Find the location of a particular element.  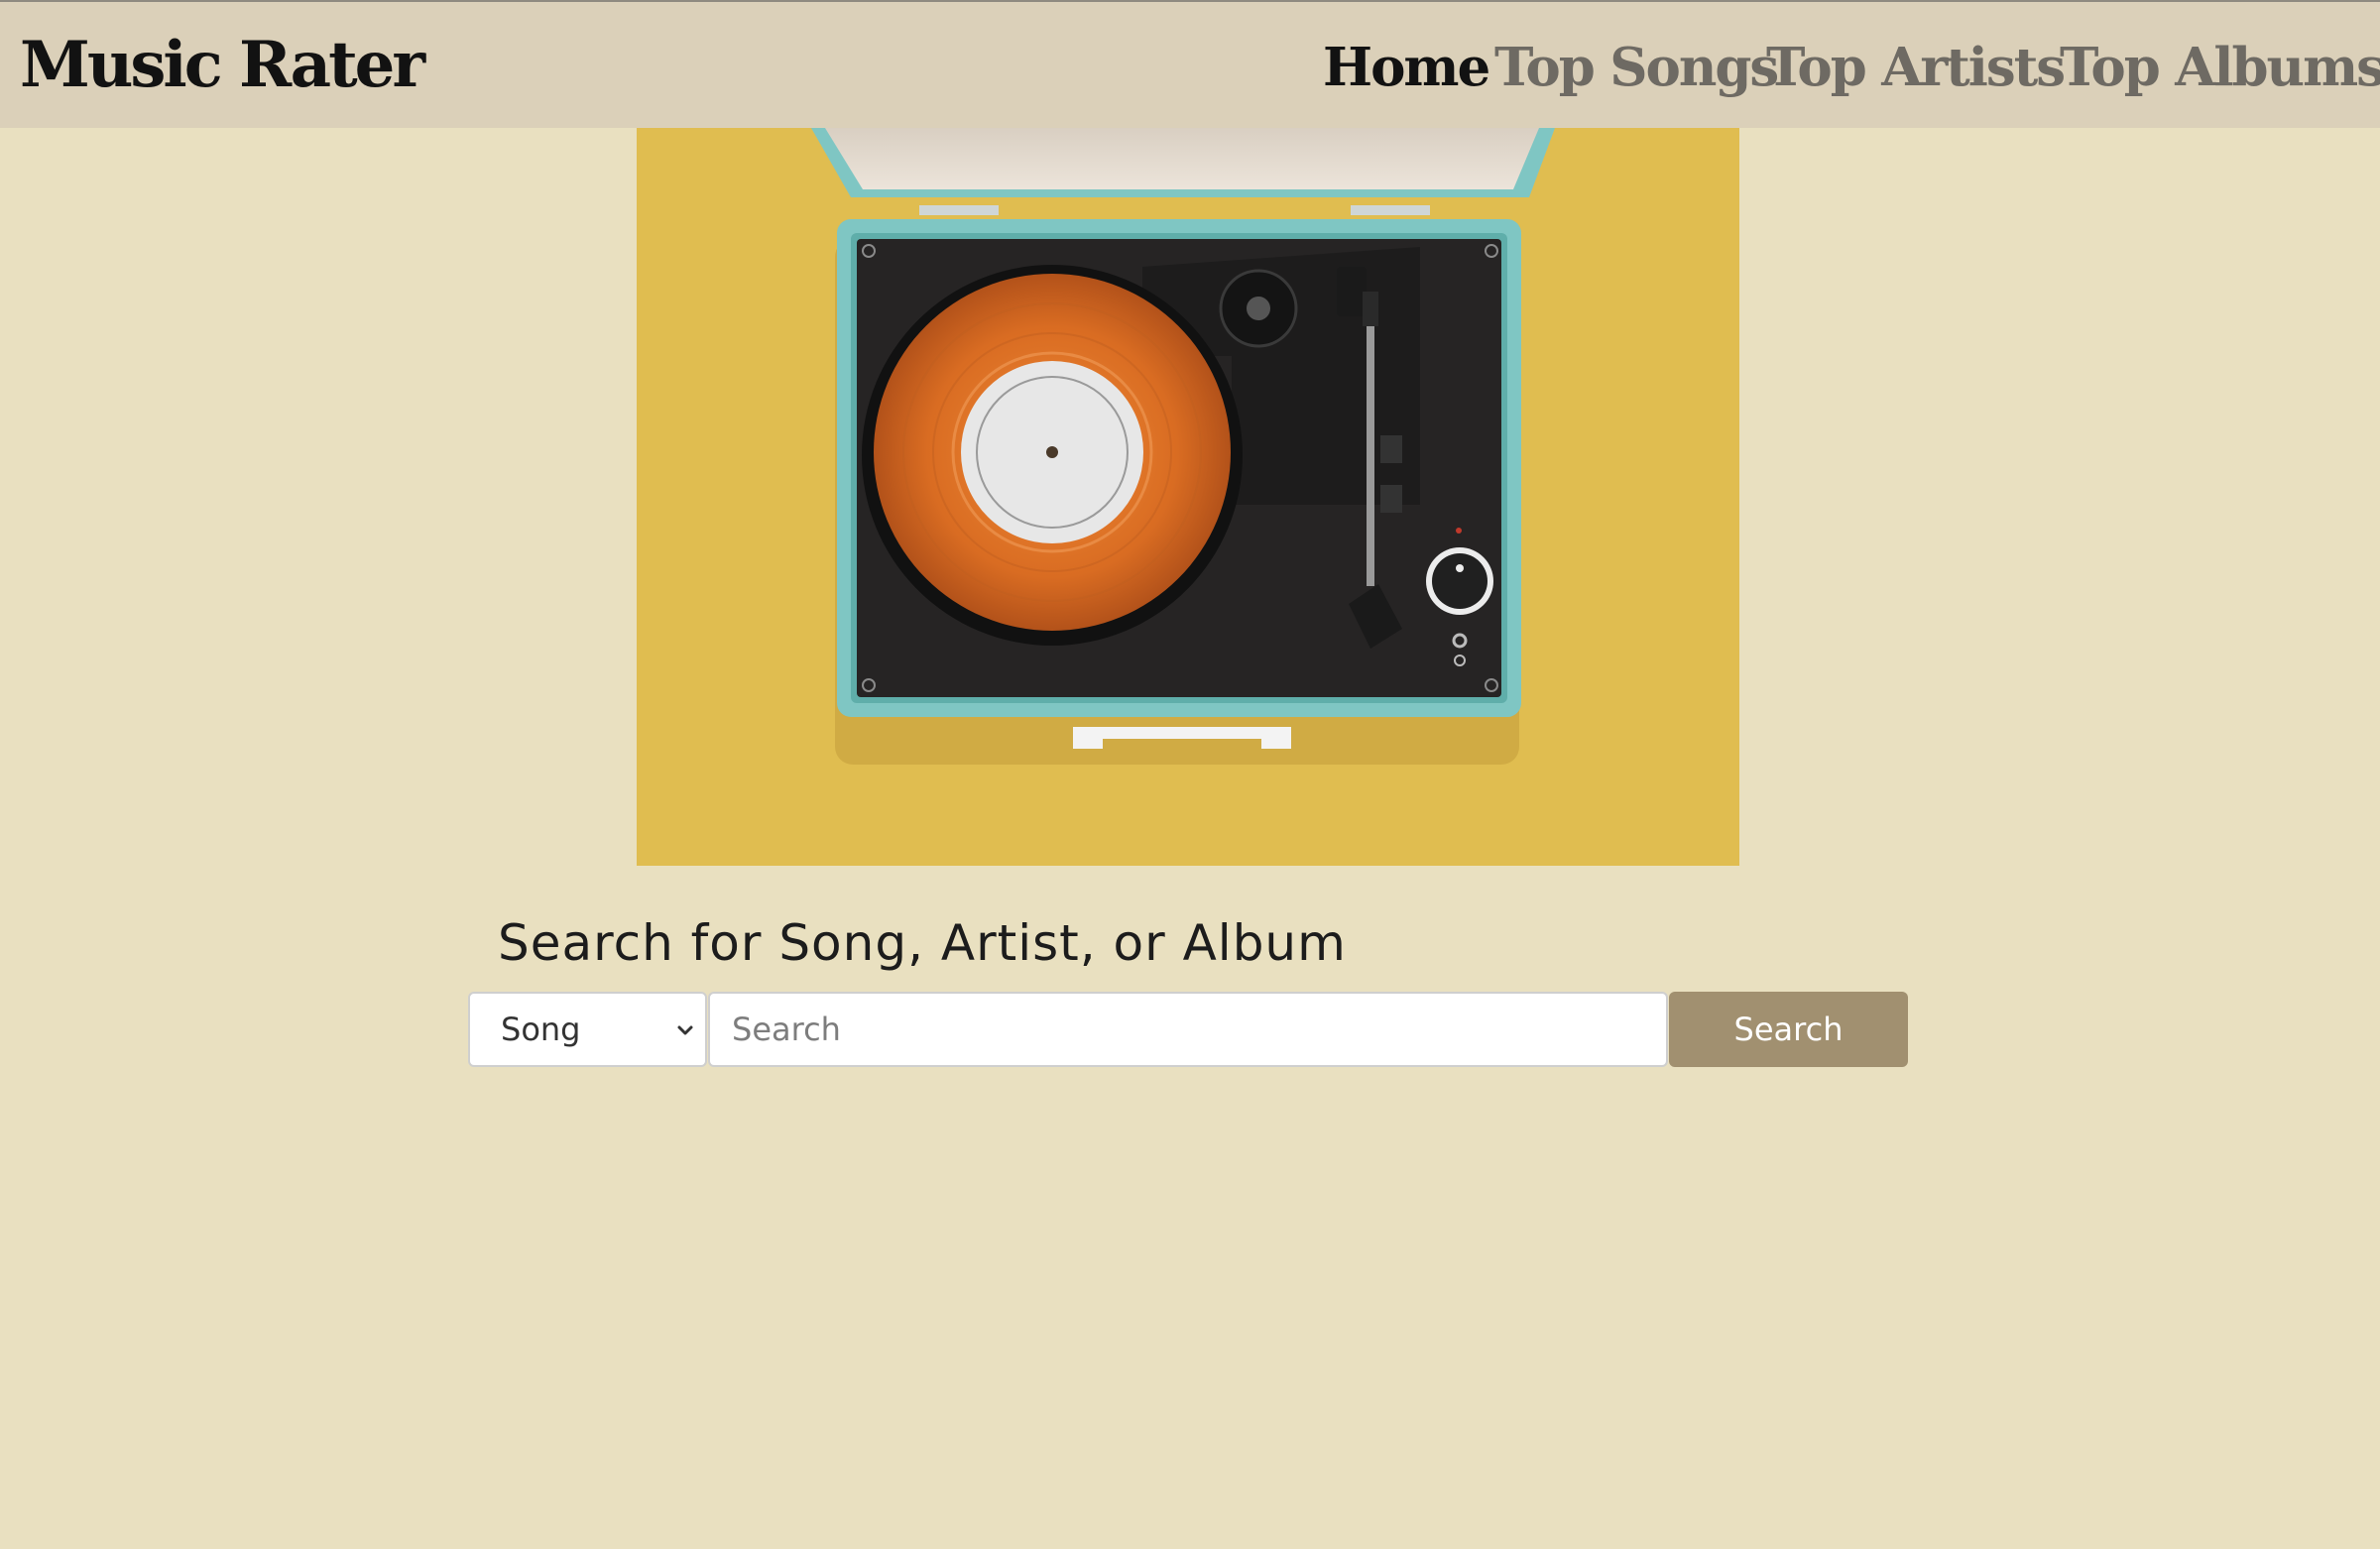

brand-logo: Music Rater is located at coordinates (222, 65).